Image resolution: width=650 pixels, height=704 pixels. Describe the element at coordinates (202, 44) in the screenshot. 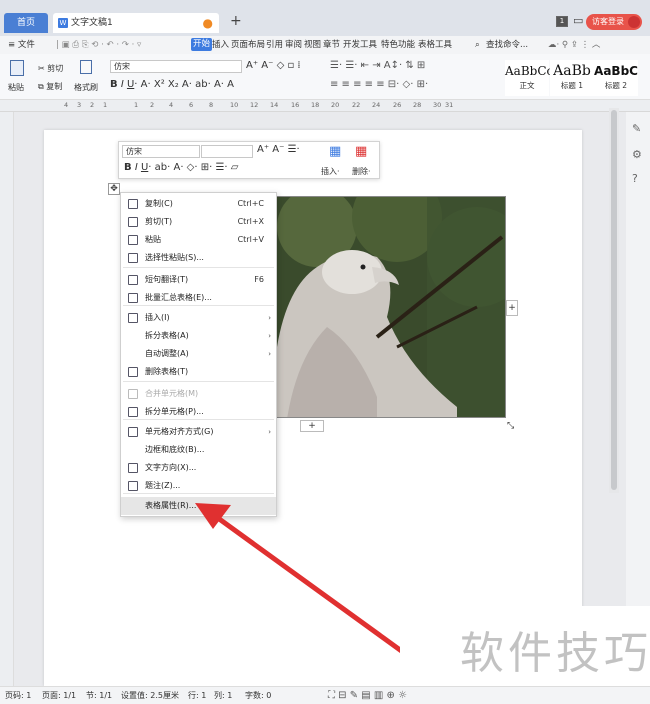

I see `menu-start: 开始` at that location.